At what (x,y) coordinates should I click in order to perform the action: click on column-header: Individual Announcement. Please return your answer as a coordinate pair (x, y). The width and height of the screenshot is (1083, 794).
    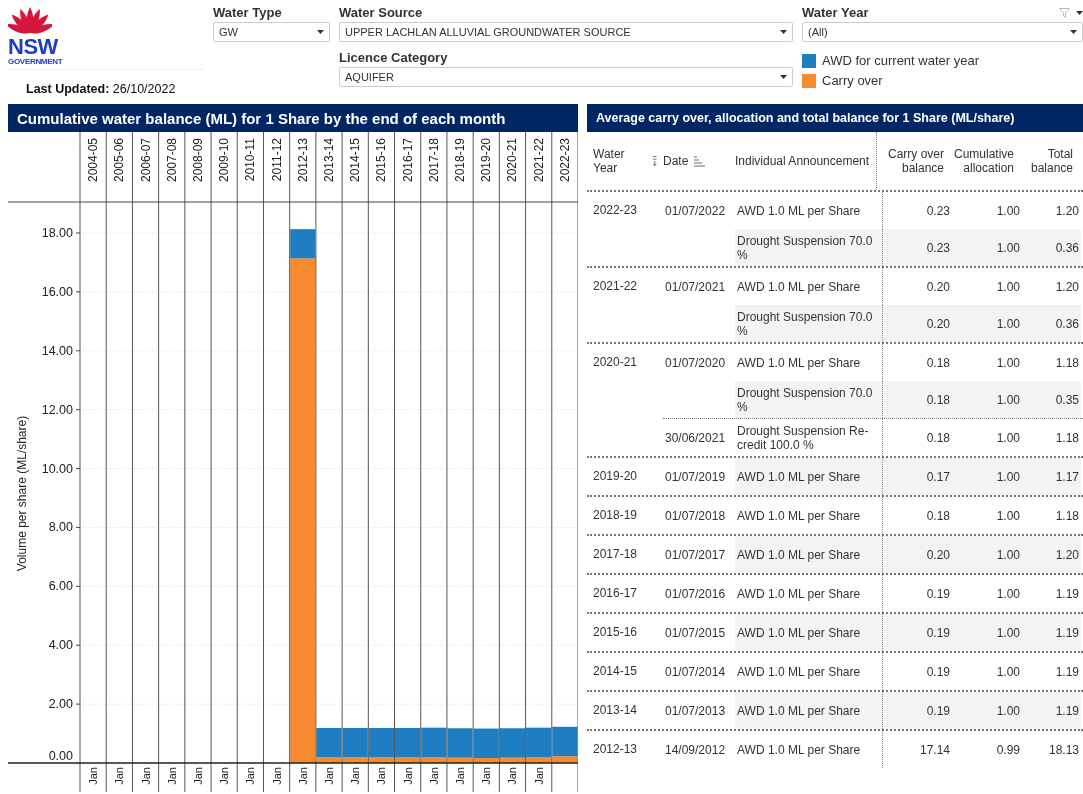
    Looking at the image, I should click on (802, 161).